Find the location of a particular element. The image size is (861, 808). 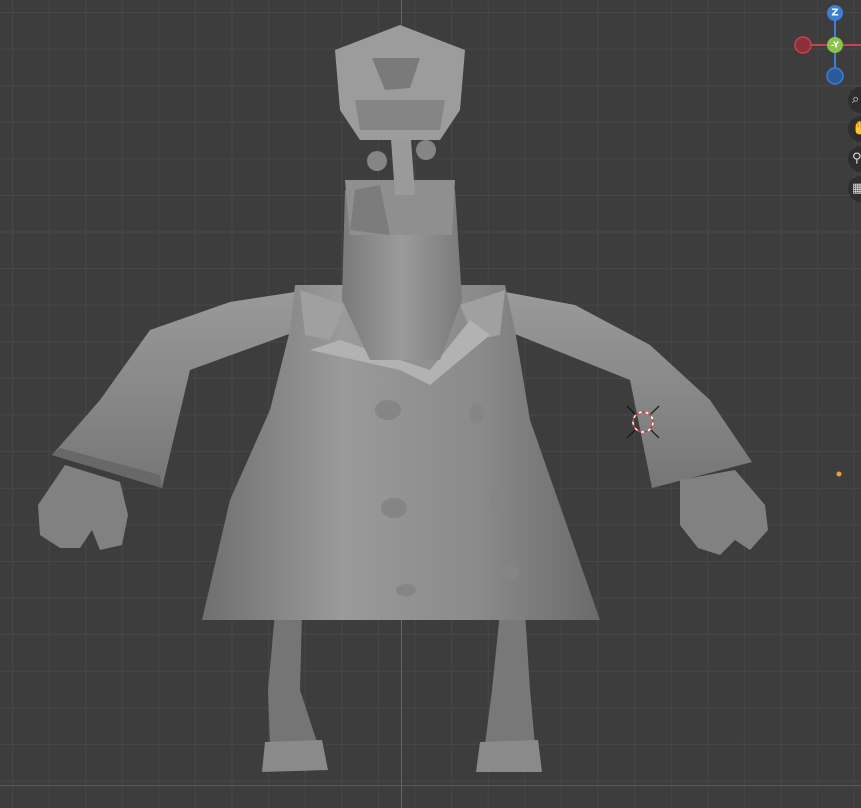

gizmo-y-label: -Y is located at coordinates (835, 45).